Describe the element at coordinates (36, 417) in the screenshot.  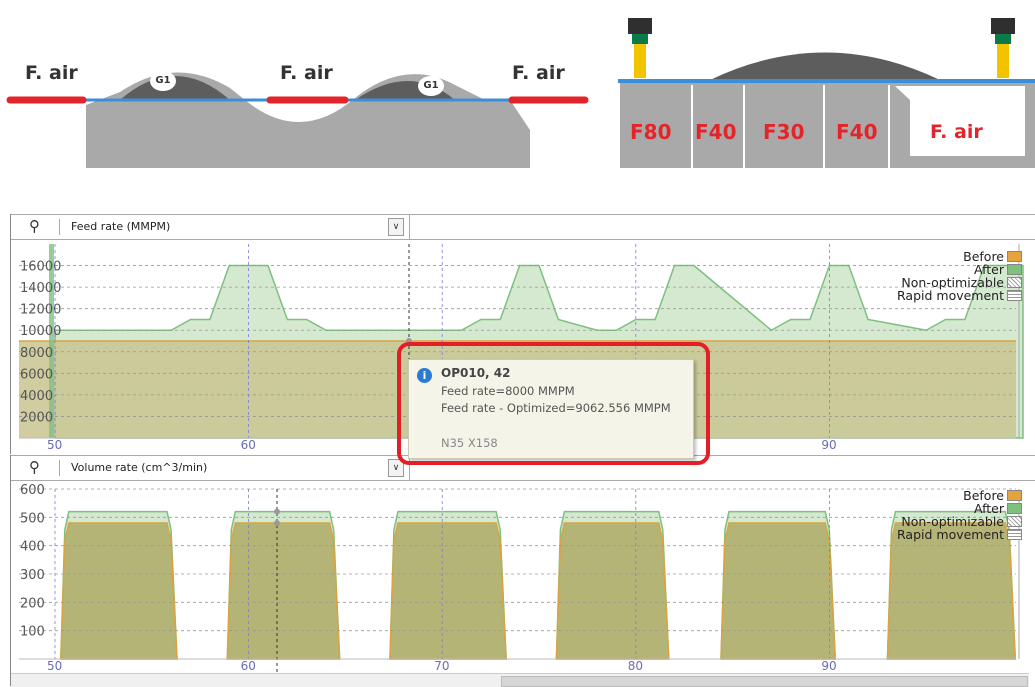
I see `y-tick-label: 2000` at that location.